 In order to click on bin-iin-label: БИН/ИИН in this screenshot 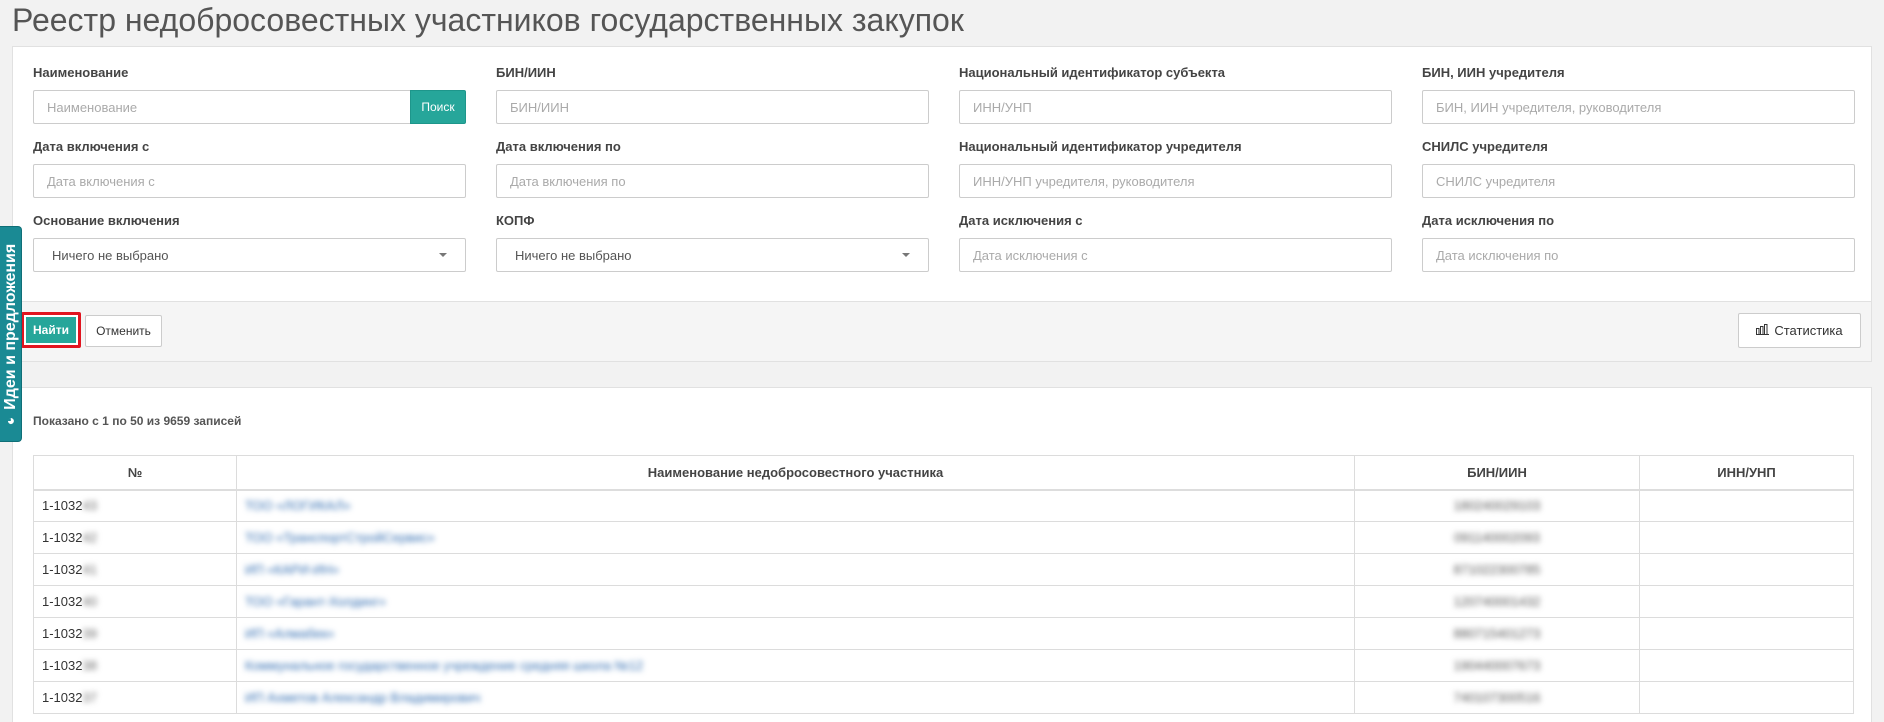, I will do `click(526, 72)`.